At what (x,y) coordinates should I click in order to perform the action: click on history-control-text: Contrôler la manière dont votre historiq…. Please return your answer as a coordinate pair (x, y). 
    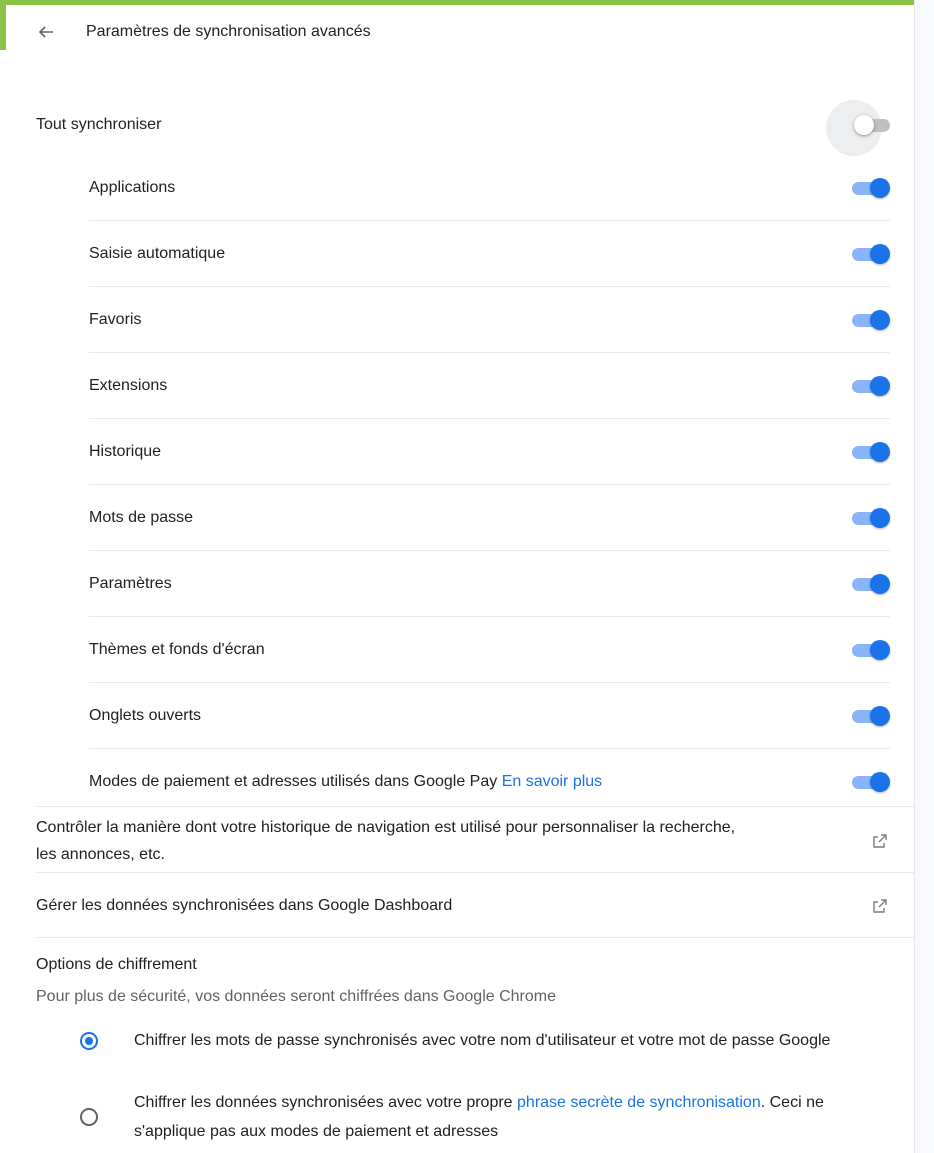
    Looking at the image, I should click on (386, 841).